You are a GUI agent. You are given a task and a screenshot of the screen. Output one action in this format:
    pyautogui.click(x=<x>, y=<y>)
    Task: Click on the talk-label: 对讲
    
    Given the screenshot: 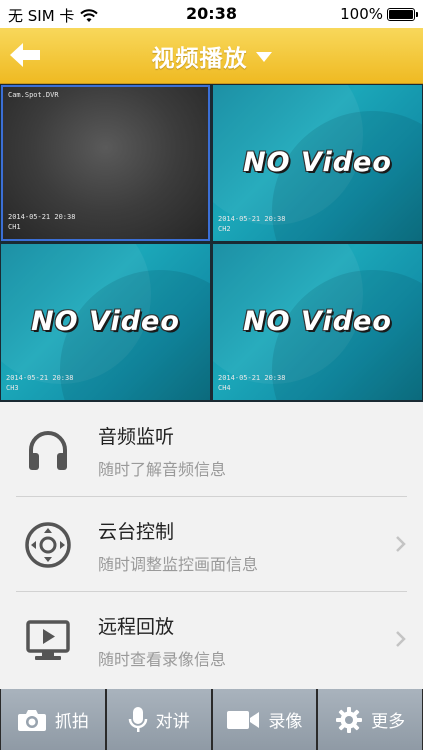 What is the action you would take?
    pyautogui.click(x=172, y=722)
    